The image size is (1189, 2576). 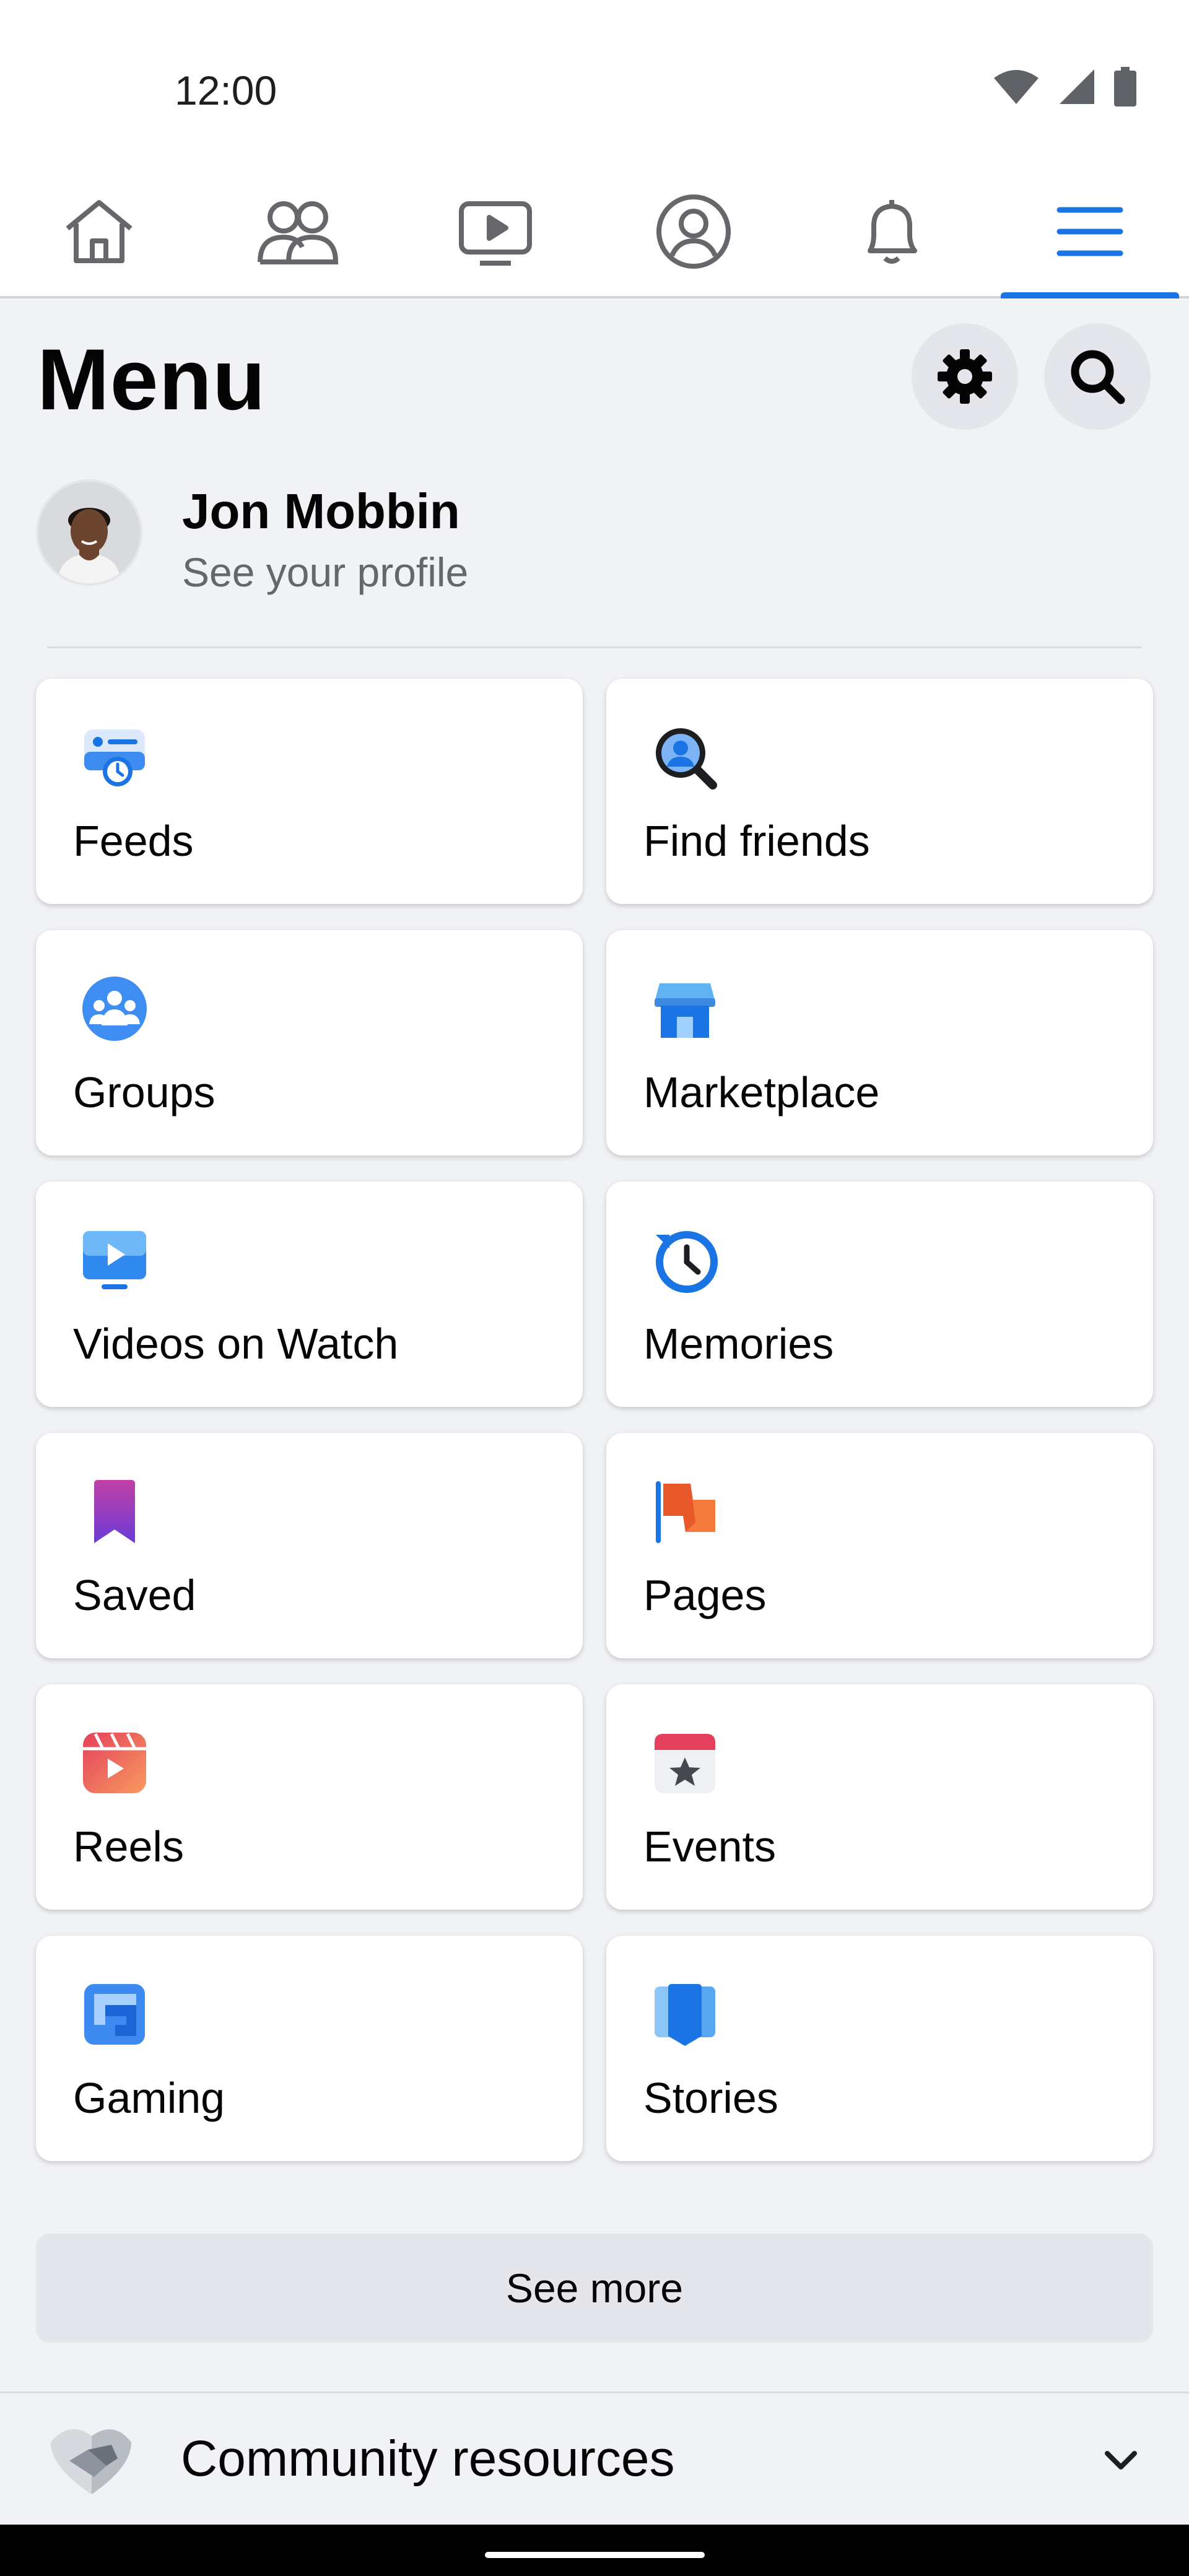 What do you see at coordinates (114, 2015) in the screenshot?
I see `gaming-icon` at bounding box center [114, 2015].